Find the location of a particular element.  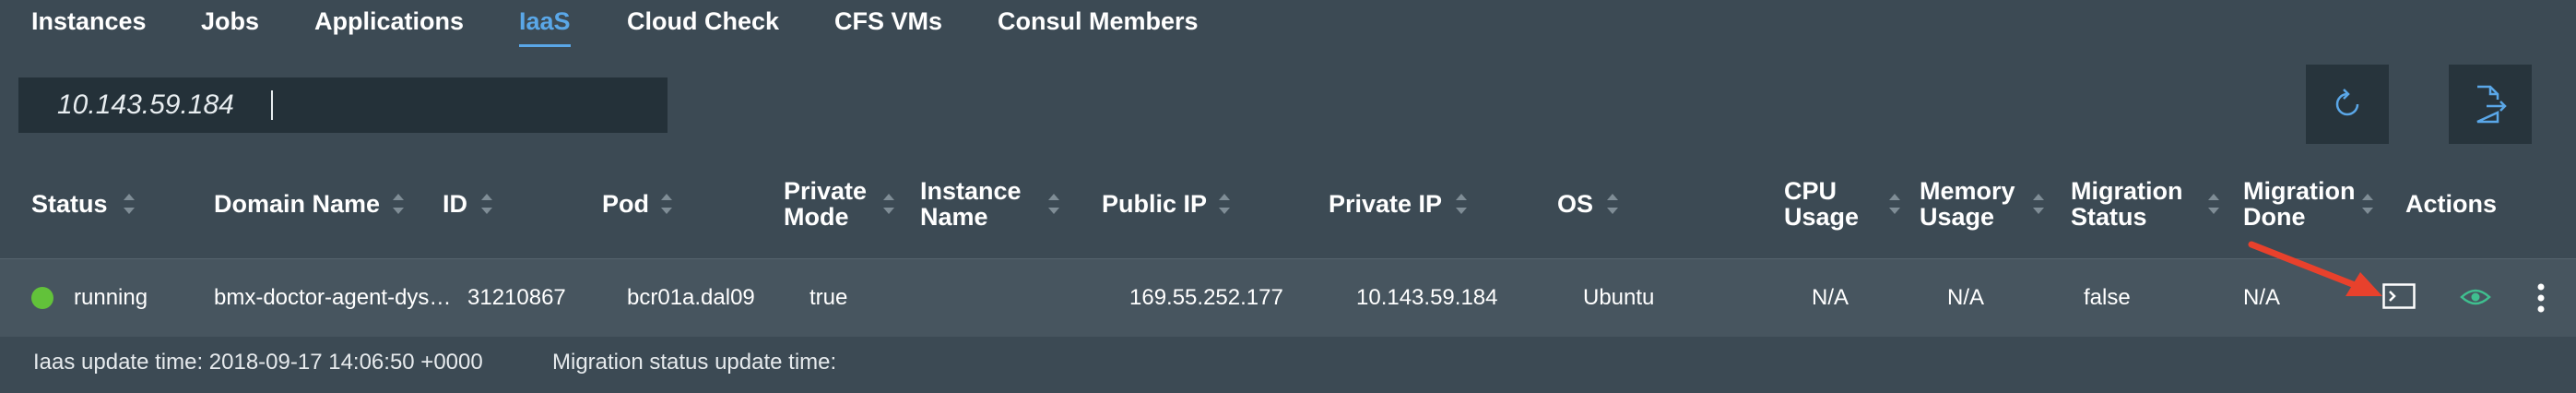

status-running-indicator is located at coordinates (42, 298).